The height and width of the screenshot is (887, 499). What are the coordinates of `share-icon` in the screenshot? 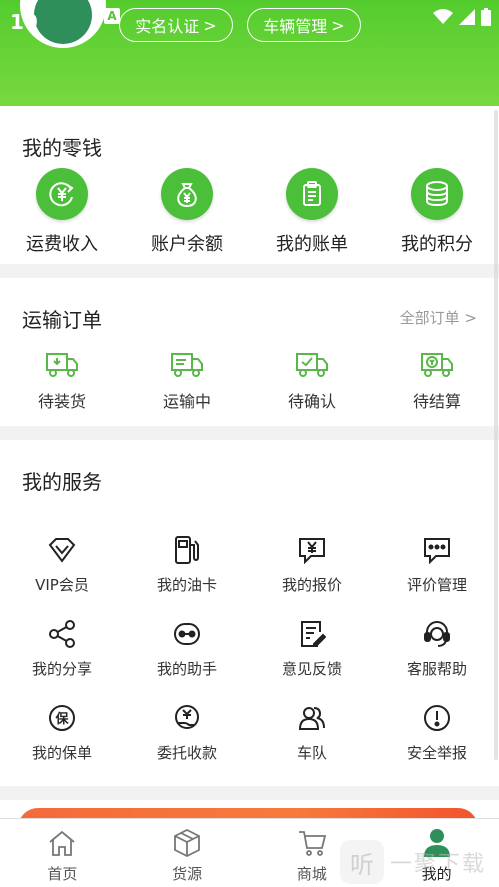 It's located at (62, 634).